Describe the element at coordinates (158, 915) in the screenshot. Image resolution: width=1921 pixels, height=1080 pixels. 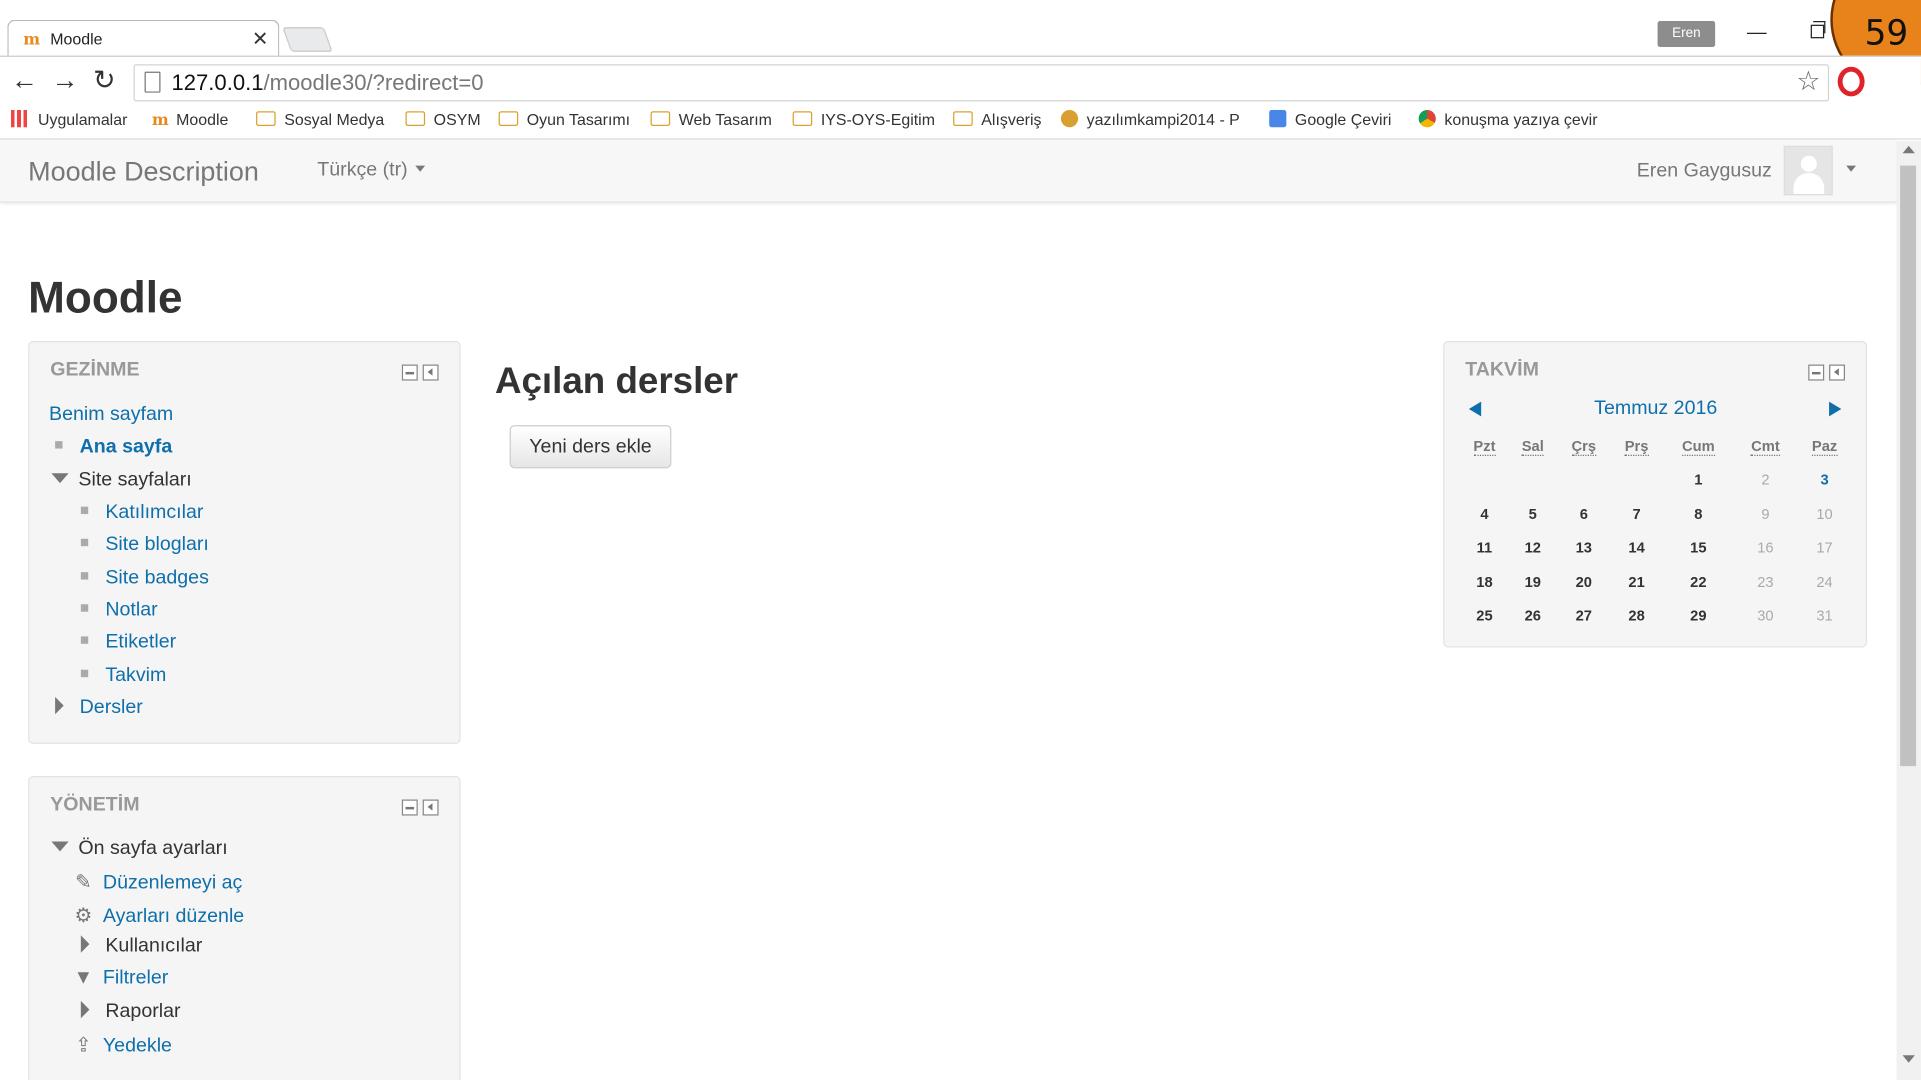
I see `admin-edit-settings: ⚙ Ayarları düzenle` at that location.